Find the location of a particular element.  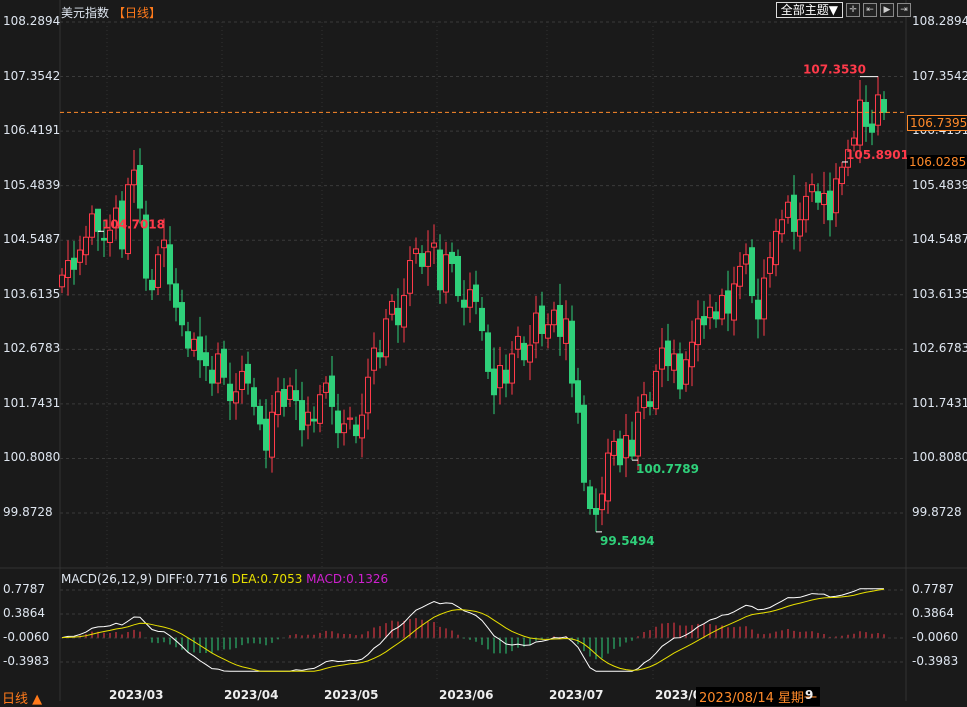

theme-dropdown: 全部主题▼ is located at coordinates (809, 10).